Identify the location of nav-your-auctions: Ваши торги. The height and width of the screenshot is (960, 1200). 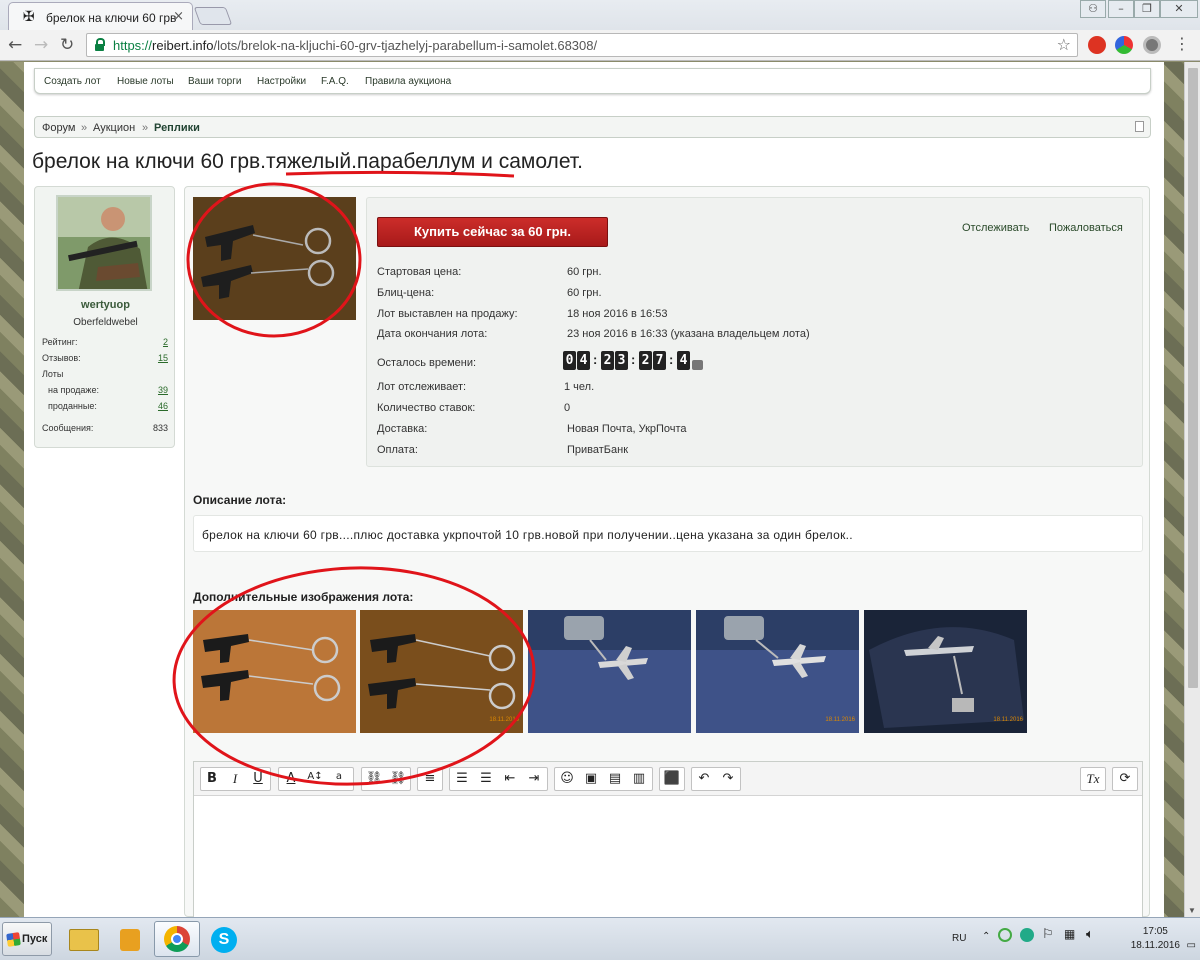
(214, 81).